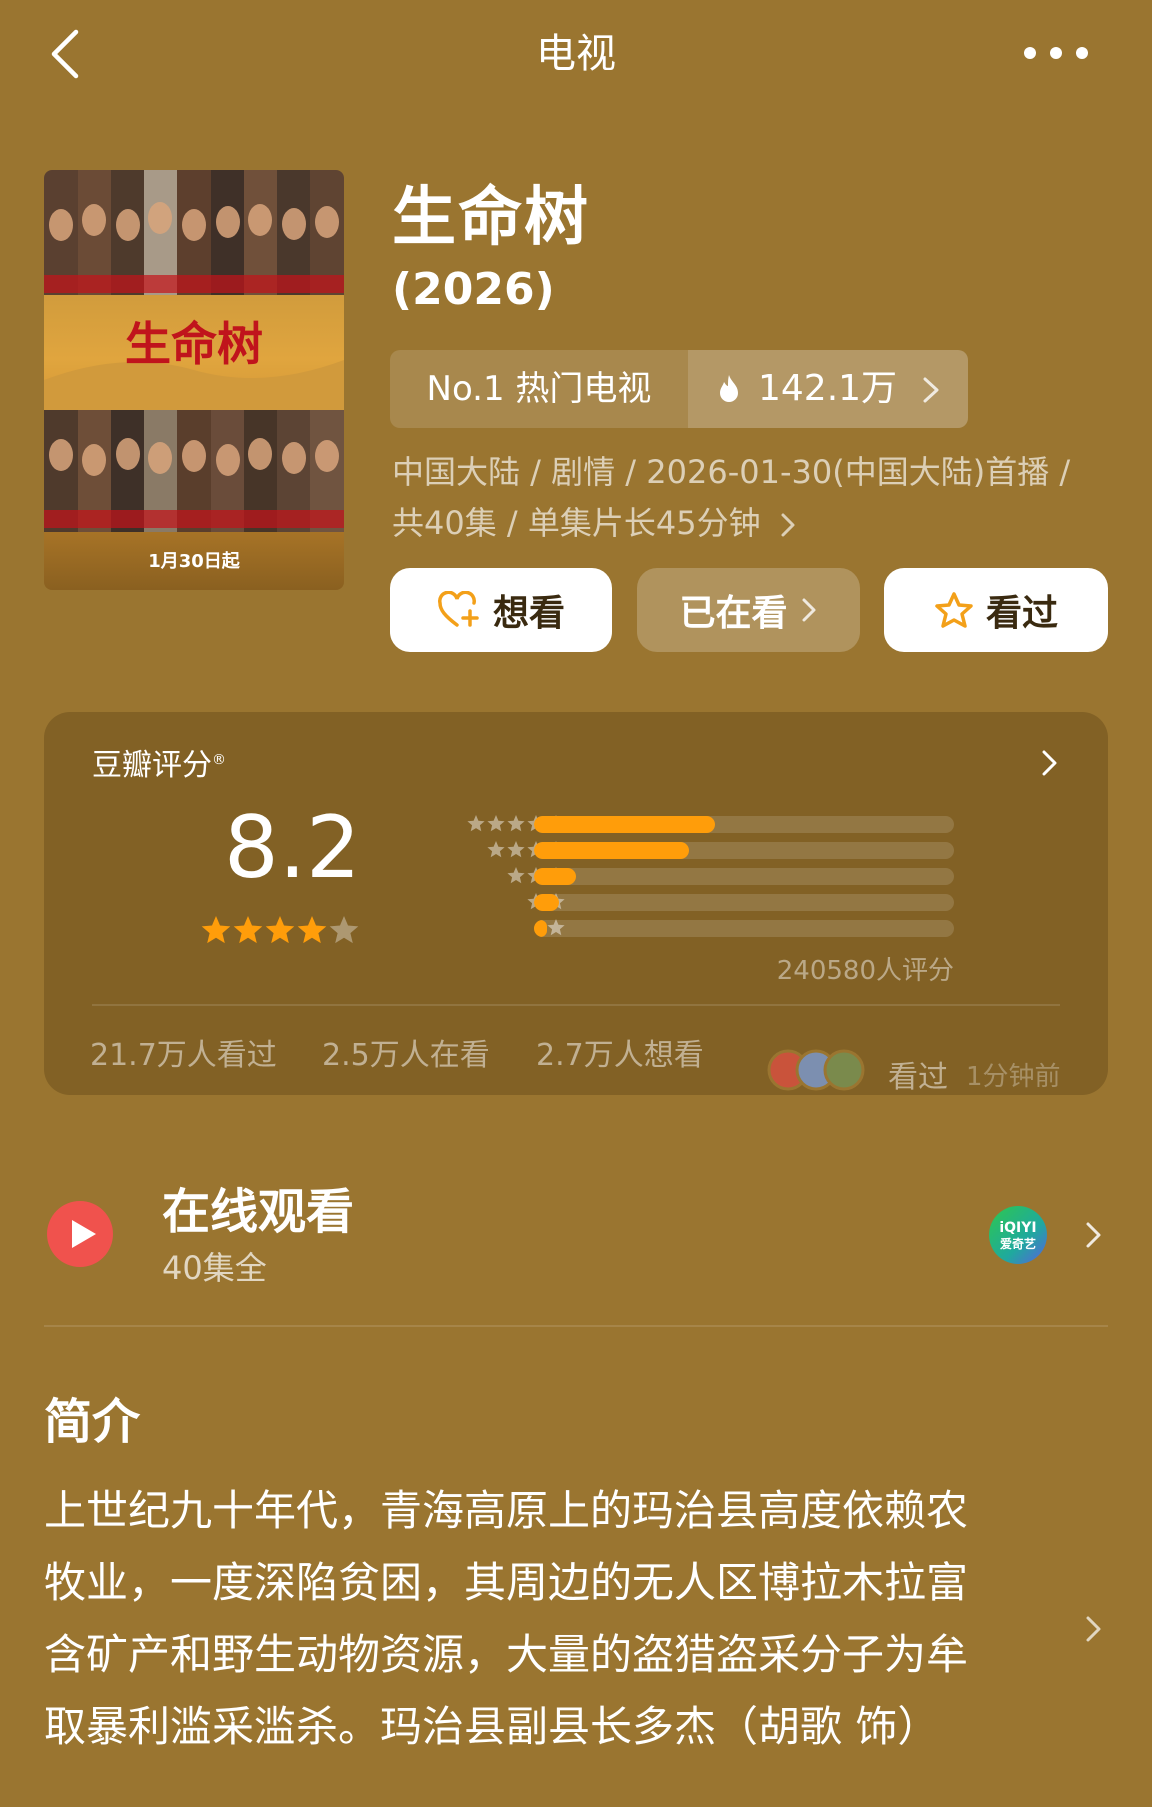 This screenshot has width=1152, height=1807. I want to click on meta-line-2: 共40集 / 单集片长45分钟, so click(742, 523).